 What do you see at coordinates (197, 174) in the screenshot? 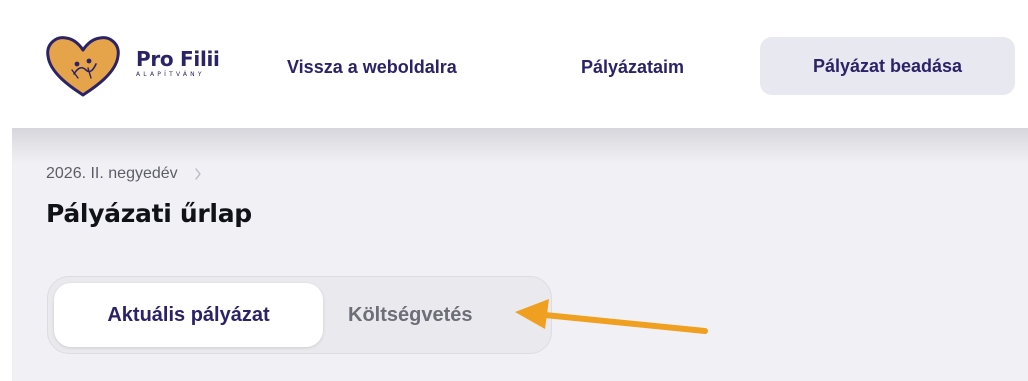
I see `chevron-right-icon` at bounding box center [197, 174].